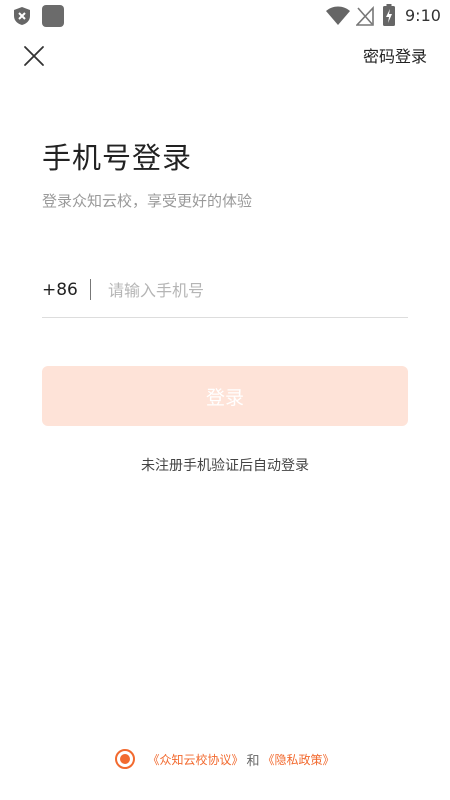  Describe the element at coordinates (53, 16) in the screenshot. I see `app-square-icon` at that location.